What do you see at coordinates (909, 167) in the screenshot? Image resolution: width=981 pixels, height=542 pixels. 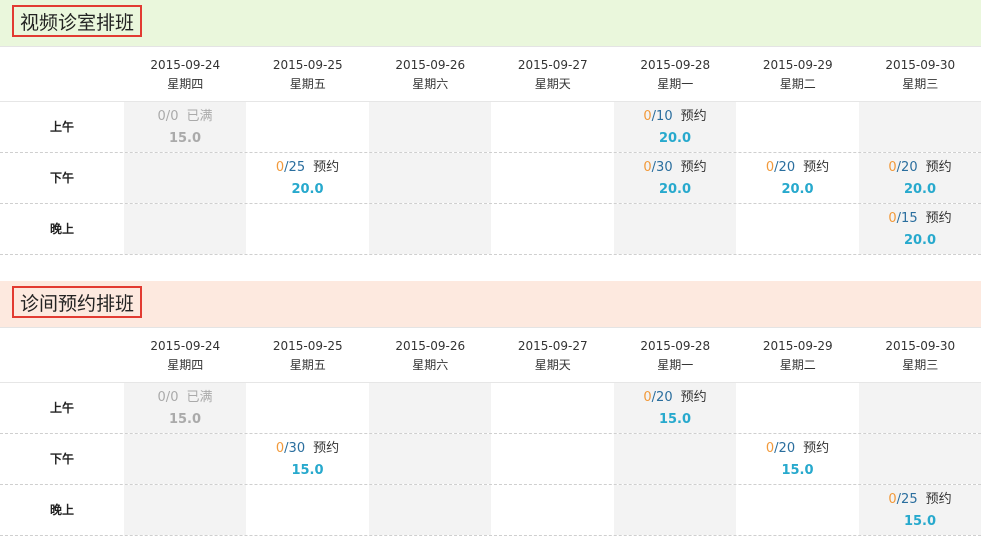 I see `capacity-count: 20` at bounding box center [909, 167].